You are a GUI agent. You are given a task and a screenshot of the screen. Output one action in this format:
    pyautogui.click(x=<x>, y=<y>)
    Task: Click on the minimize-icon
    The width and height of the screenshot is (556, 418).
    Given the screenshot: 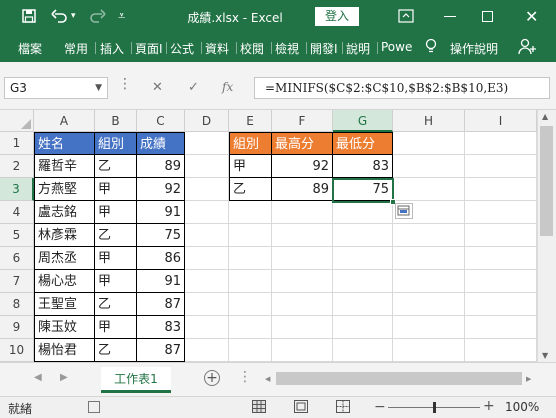 What is the action you would take?
    pyautogui.click(x=450, y=16)
    